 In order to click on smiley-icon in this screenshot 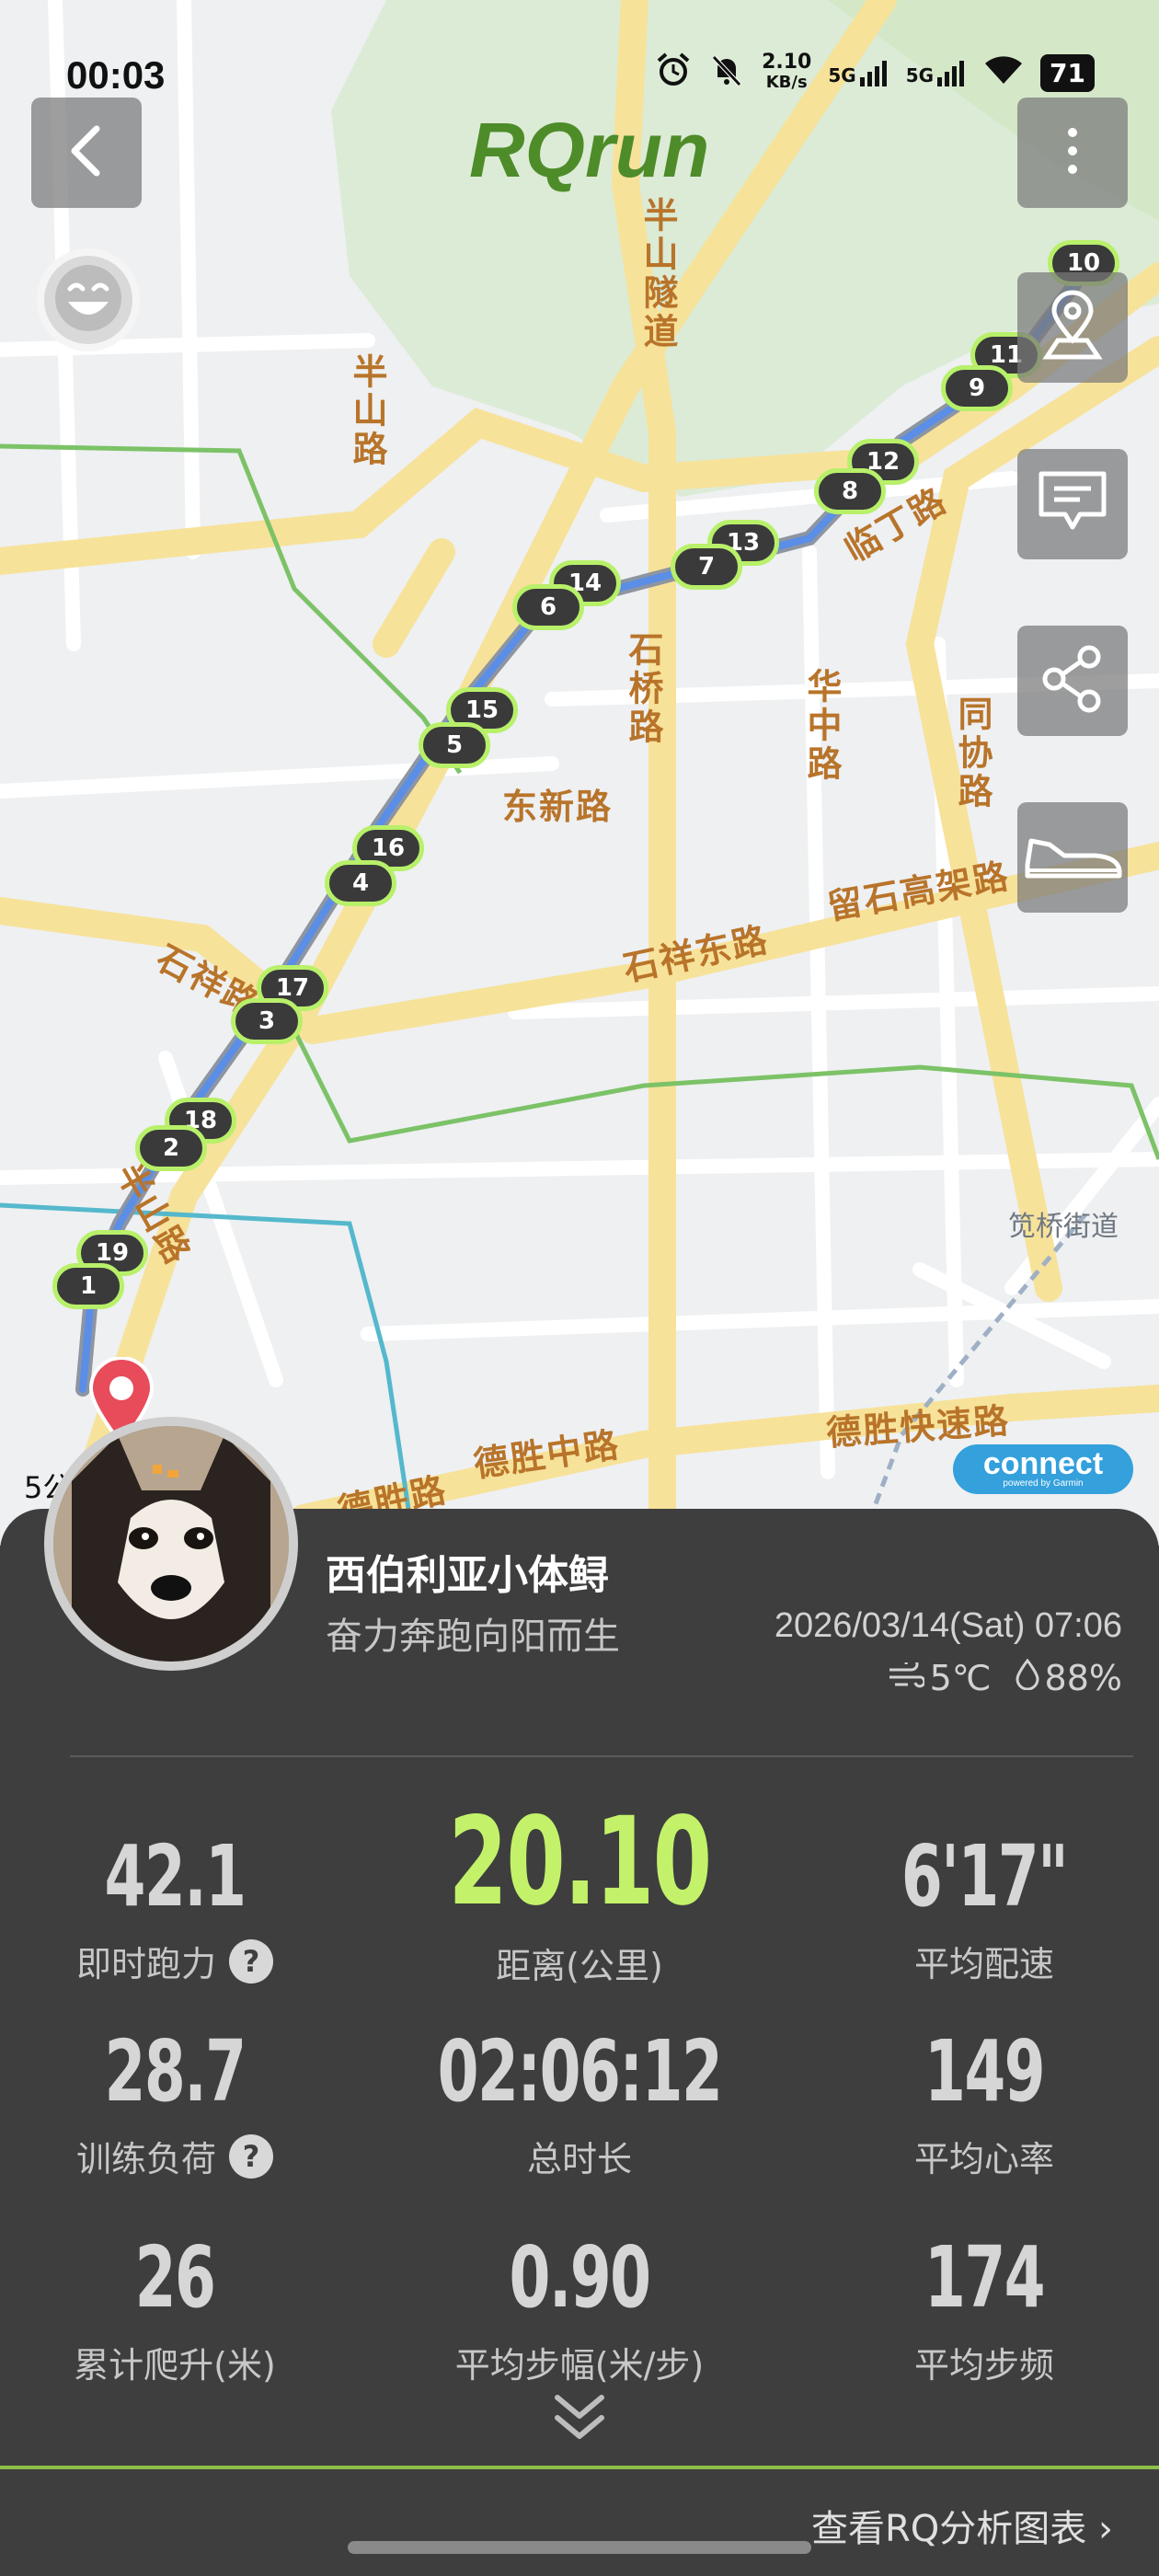, I will do `click(88, 300)`.